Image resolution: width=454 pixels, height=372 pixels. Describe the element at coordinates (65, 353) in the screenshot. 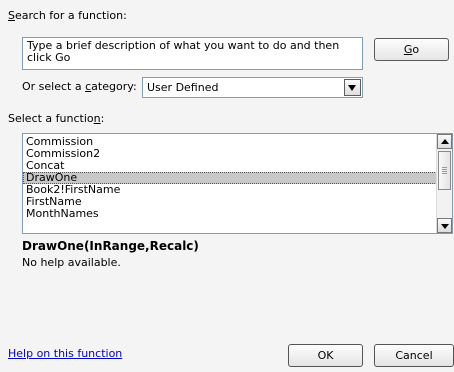

I see `help-on-function-link: Help on this function` at that location.